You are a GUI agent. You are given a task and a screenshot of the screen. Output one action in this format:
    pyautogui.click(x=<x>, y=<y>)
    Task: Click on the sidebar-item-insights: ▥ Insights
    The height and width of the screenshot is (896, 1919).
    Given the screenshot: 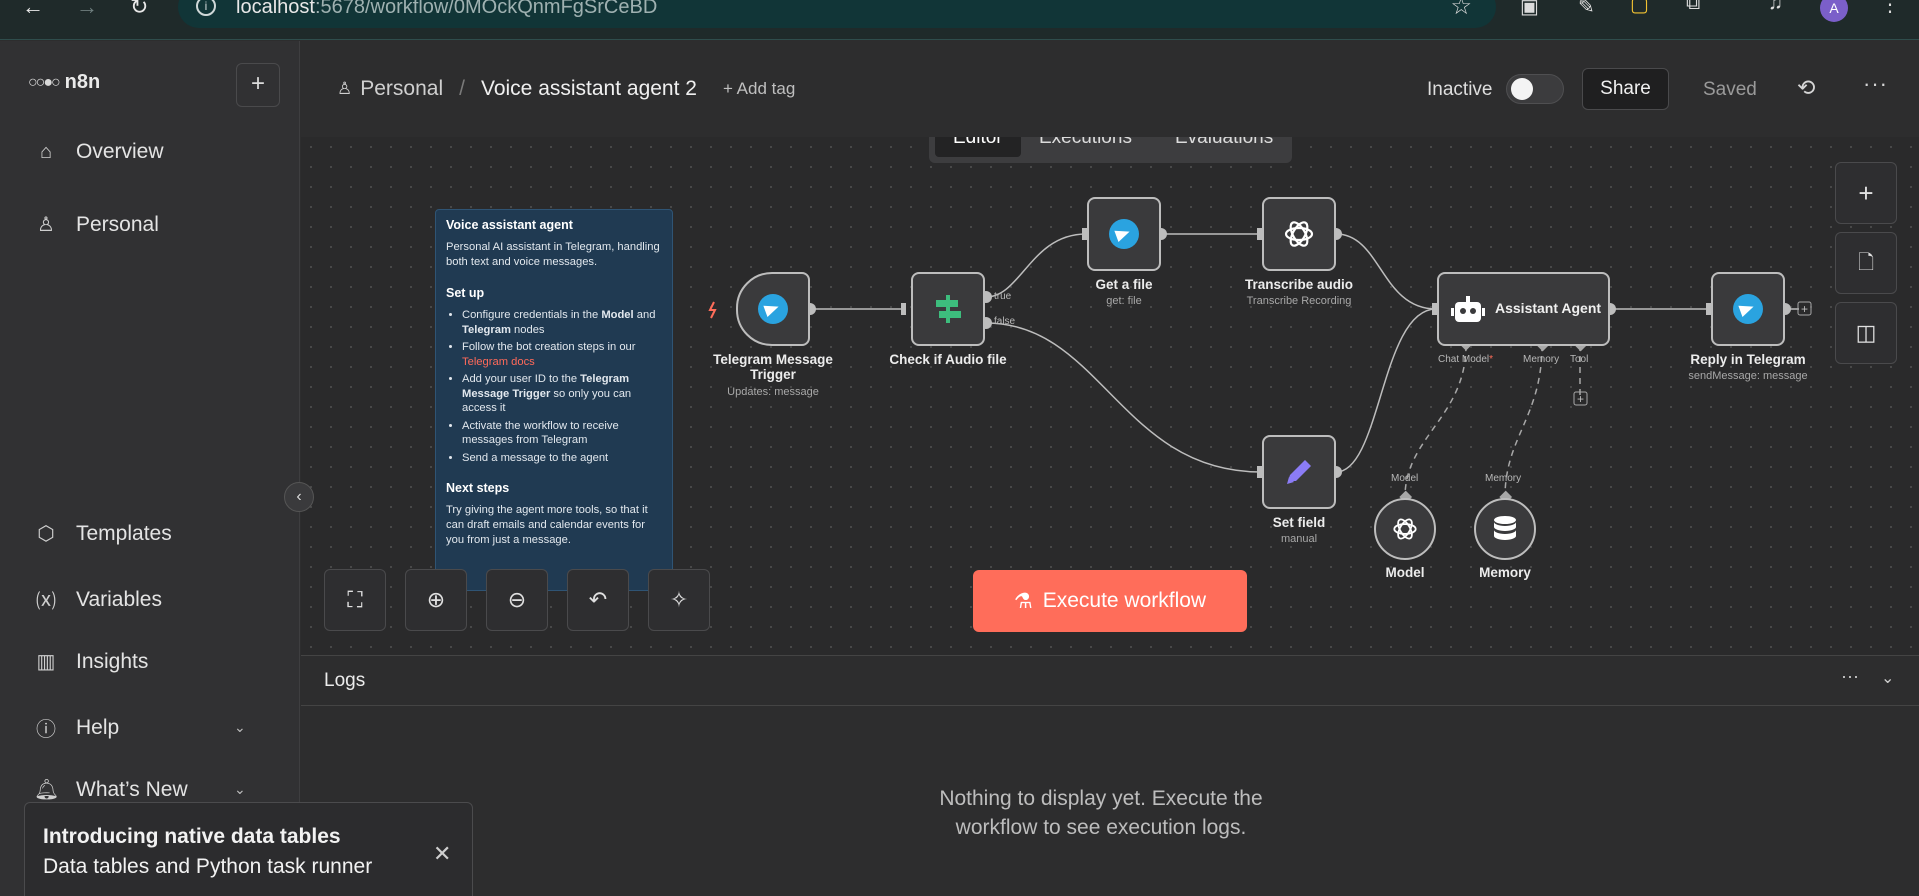 What is the action you would take?
    pyautogui.click(x=91, y=661)
    